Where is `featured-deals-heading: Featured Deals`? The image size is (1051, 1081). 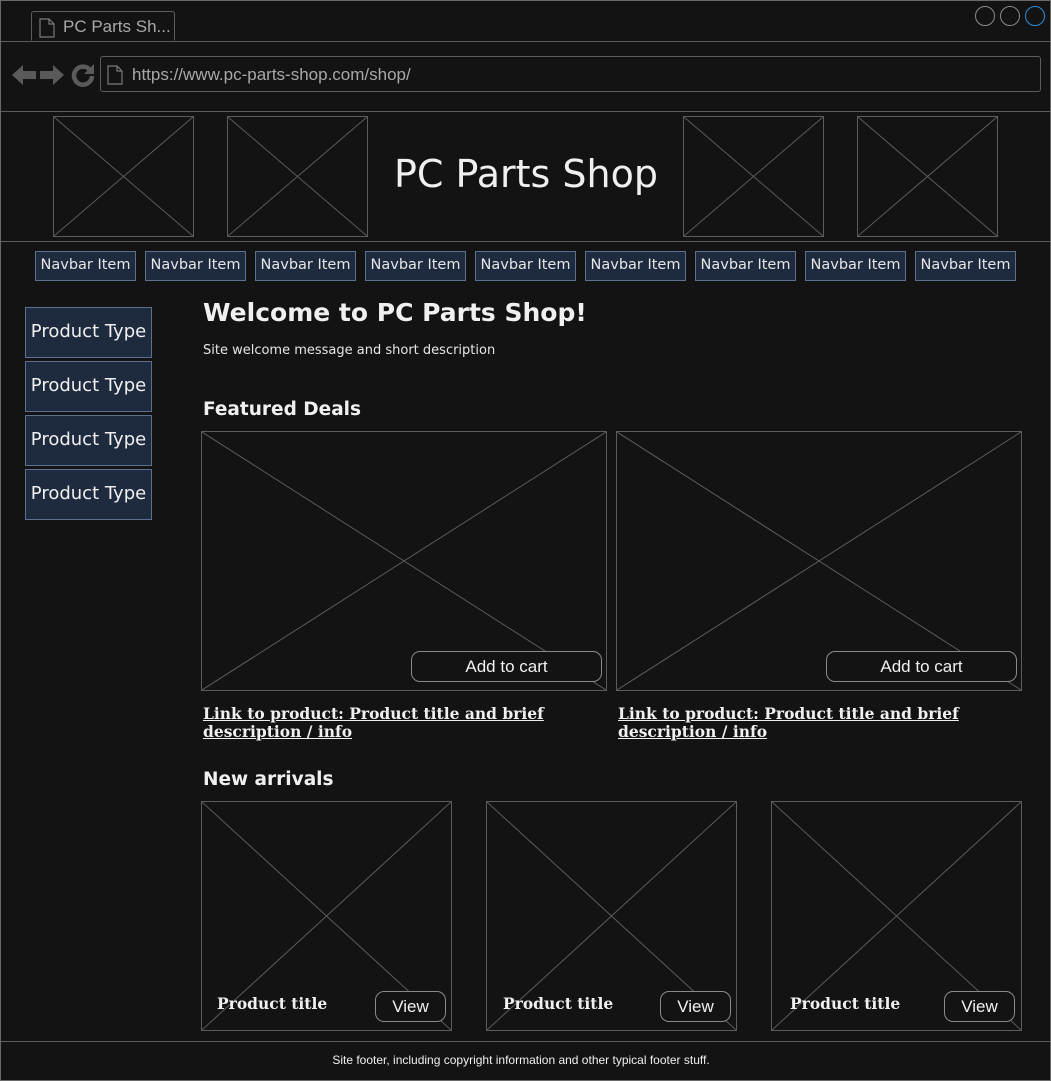 featured-deals-heading: Featured Deals is located at coordinates (282, 409).